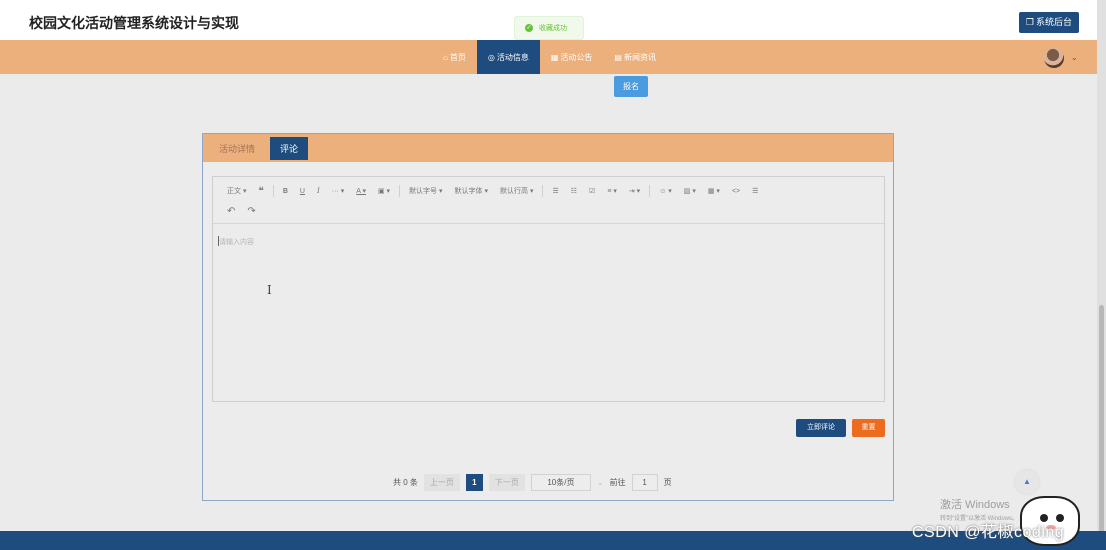 The height and width of the screenshot is (550, 1106). What do you see at coordinates (1053, 22) in the screenshot?
I see `admin-backend-label: 系统后台` at bounding box center [1053, 22].